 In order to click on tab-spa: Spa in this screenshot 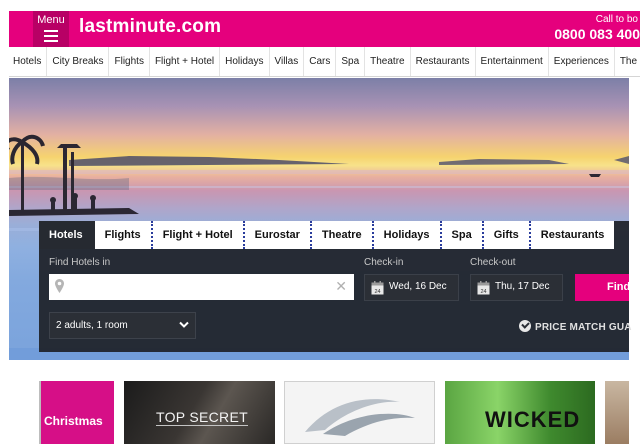, I will do `click(462, 235)`.